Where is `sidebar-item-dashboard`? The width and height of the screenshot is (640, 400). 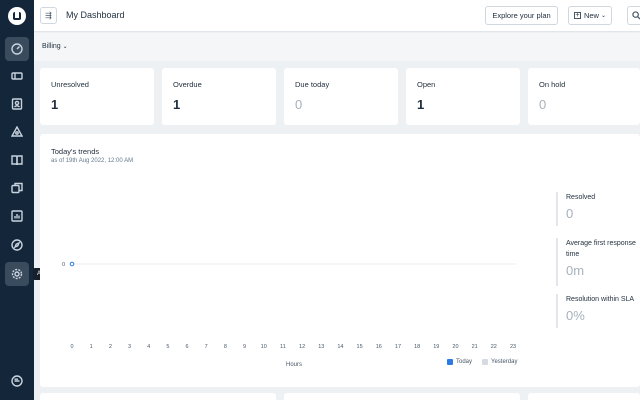
sidebar-item-dashboard is located at coordinates (17, 49).